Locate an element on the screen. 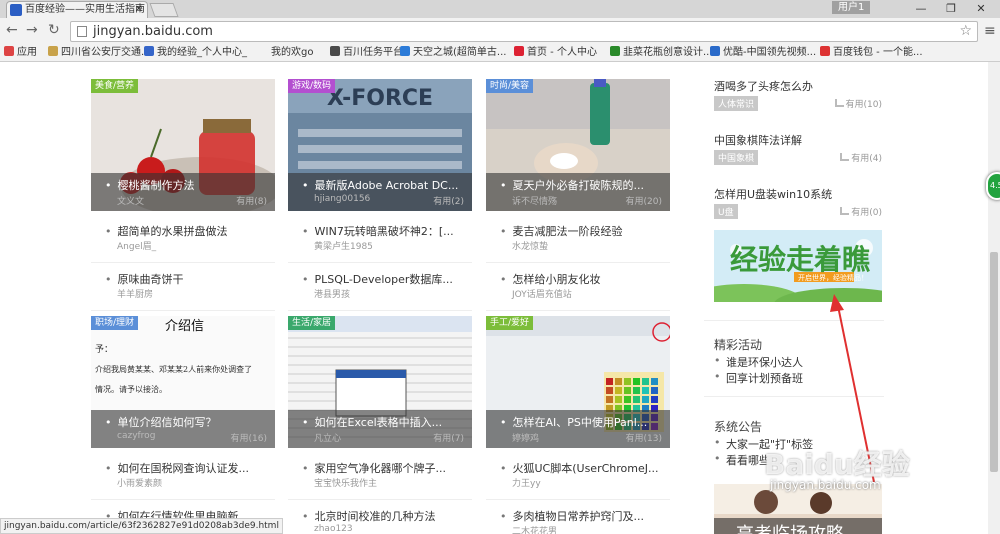 This screenshot has height=534, width=1000. list-item-author: 羊羊厨房 is located at coordinates (135, 293).